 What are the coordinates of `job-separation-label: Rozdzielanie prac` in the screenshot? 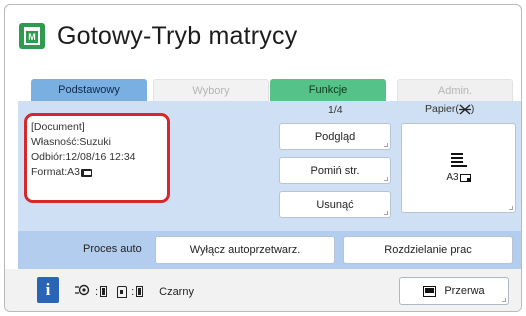 It's located at (428, 250).